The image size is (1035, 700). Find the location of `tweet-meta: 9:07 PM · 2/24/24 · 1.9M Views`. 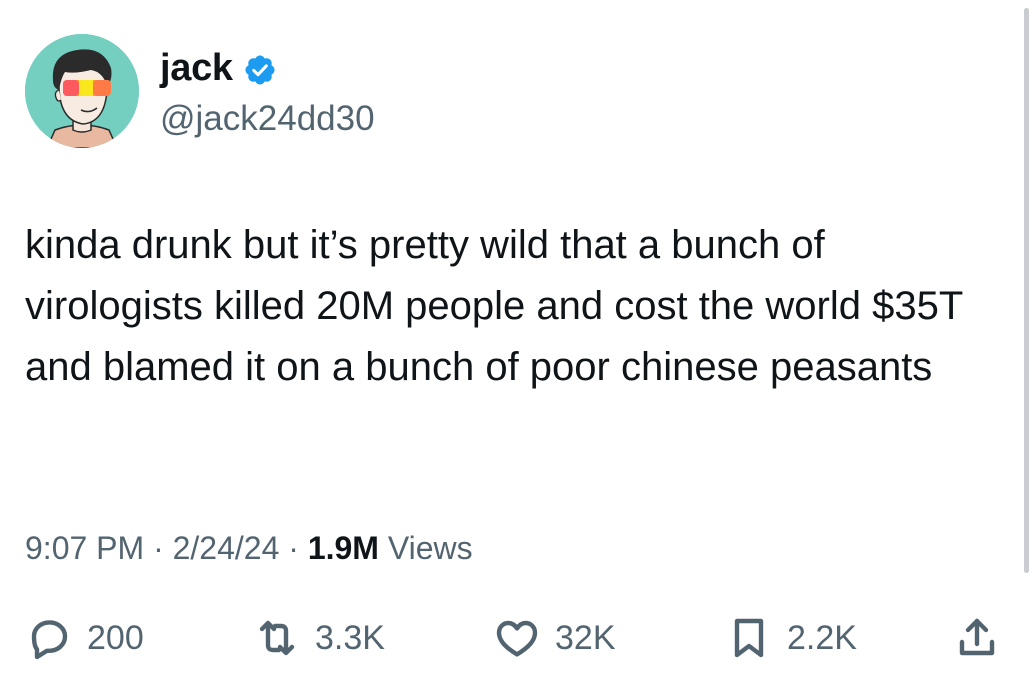

tweet-meta: 9:07 PM · 2/24/24 · 1.9M Views is located at coordinates (249, 548).